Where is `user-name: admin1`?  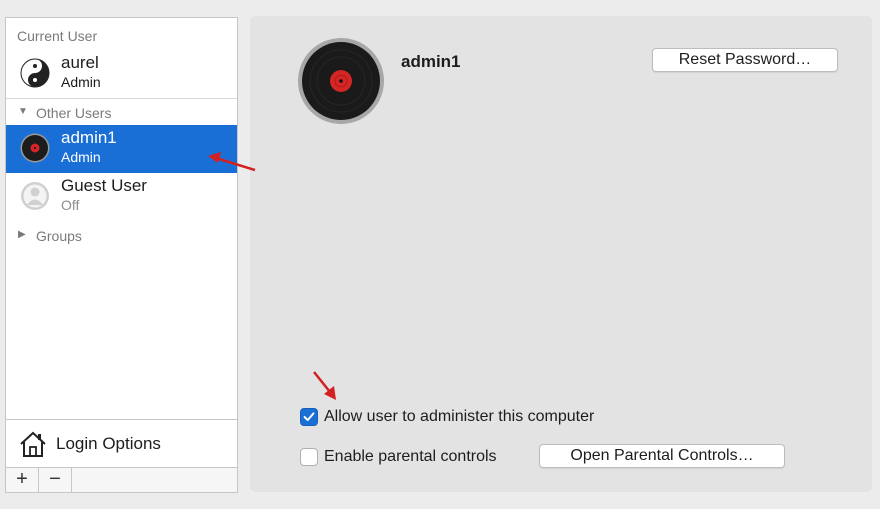
user-name: admin1 is located at coordinates (89, 137).